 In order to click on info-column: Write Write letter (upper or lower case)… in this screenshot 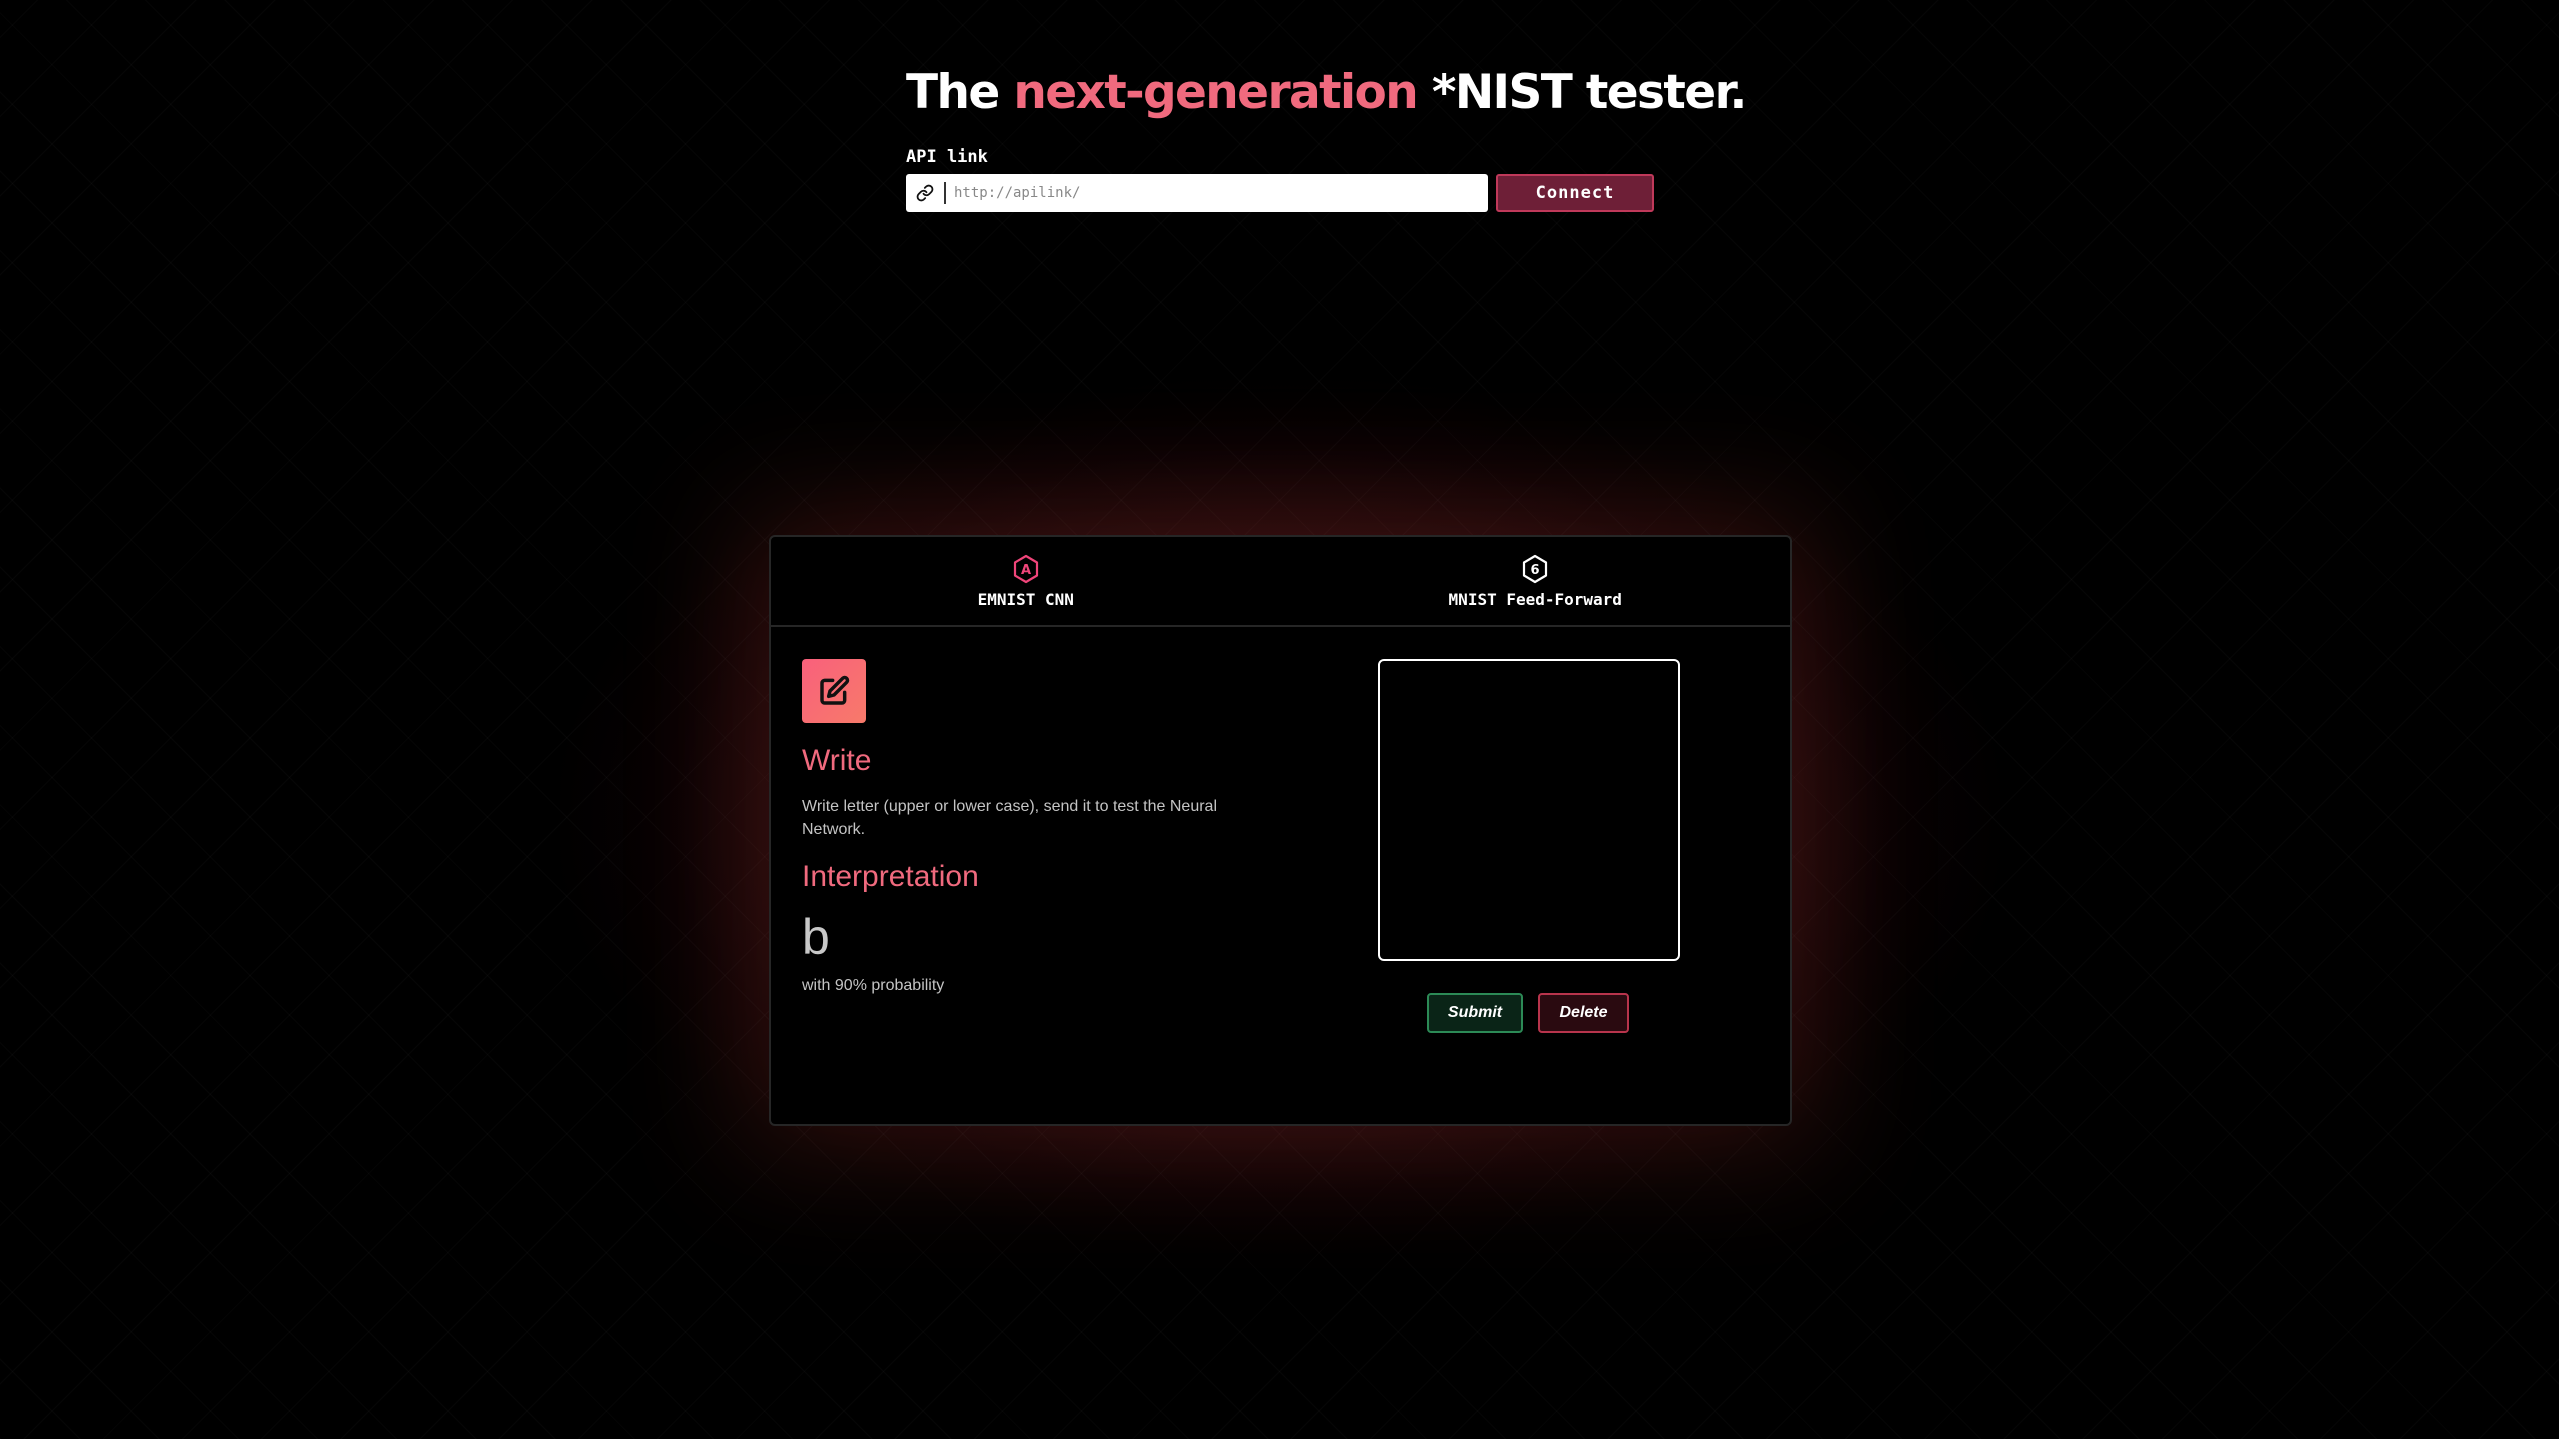, I will do `click(1042, 827)`.